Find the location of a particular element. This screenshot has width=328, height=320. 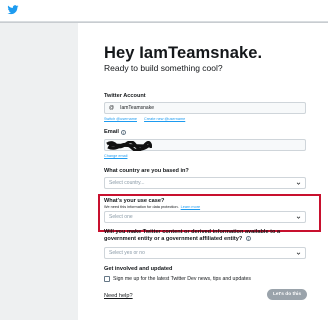

use-case-select: Select one is located at coordinates (205, 217).